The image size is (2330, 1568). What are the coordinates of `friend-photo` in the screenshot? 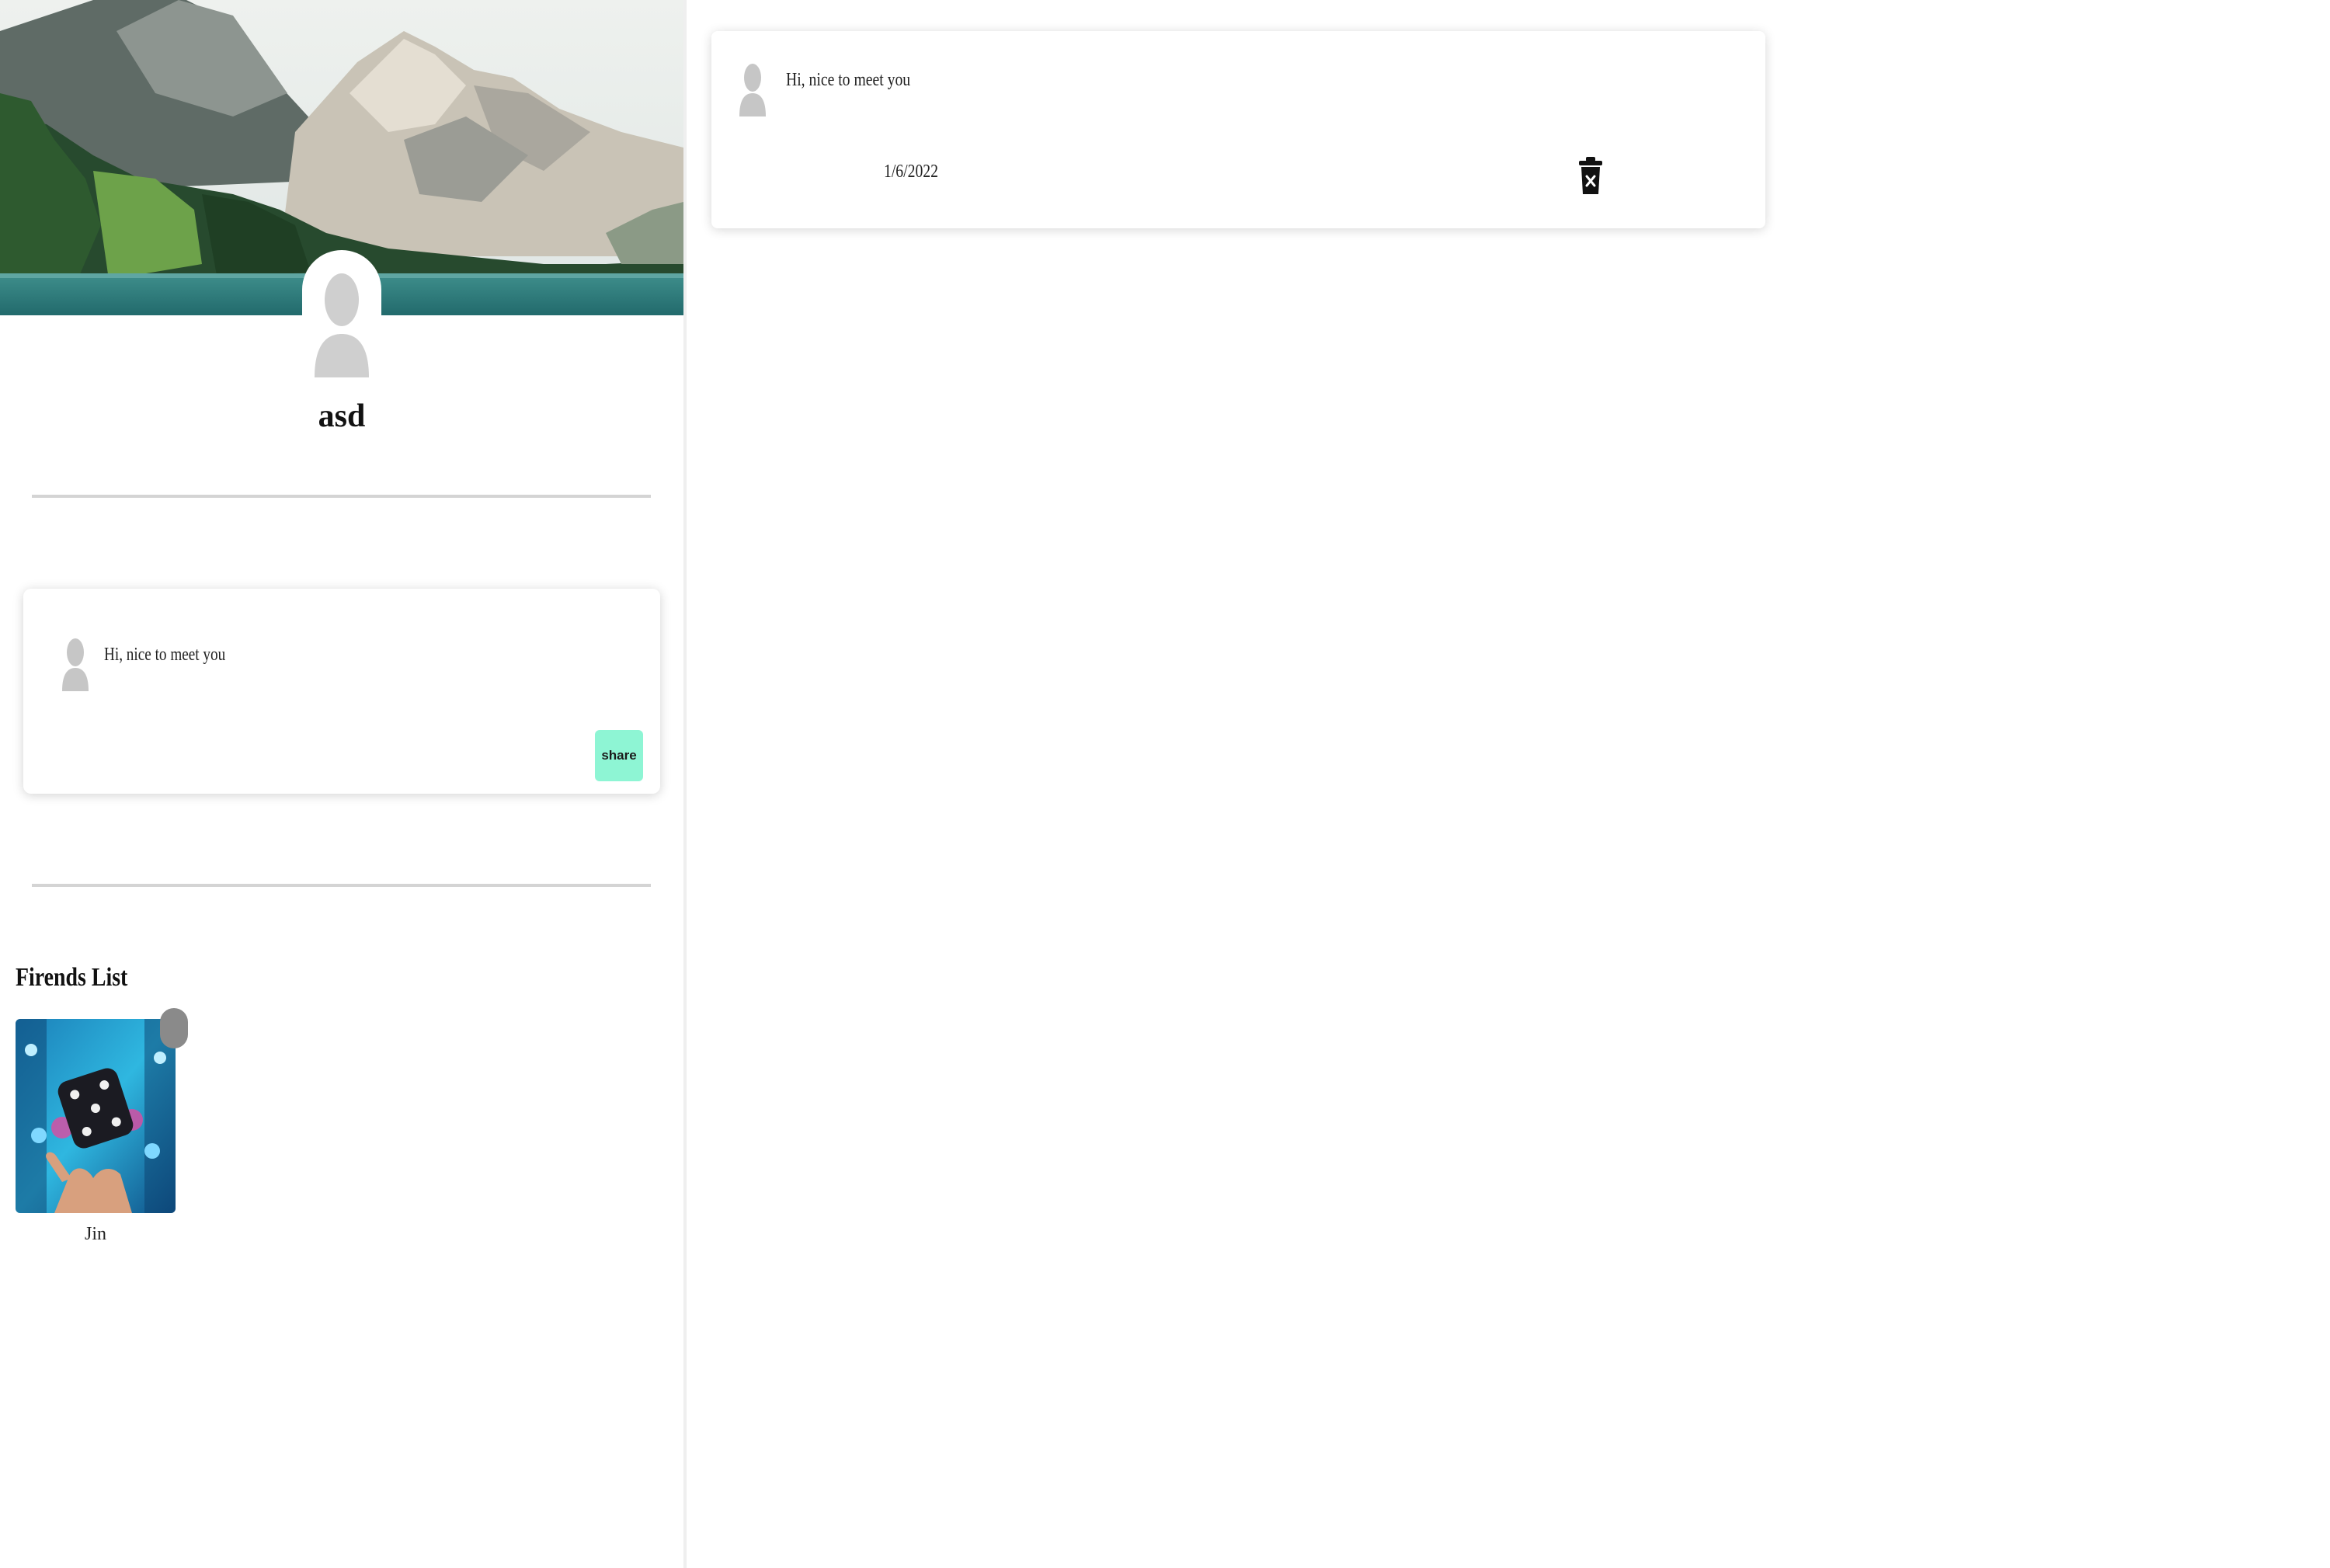 It's located at (96, 1116).